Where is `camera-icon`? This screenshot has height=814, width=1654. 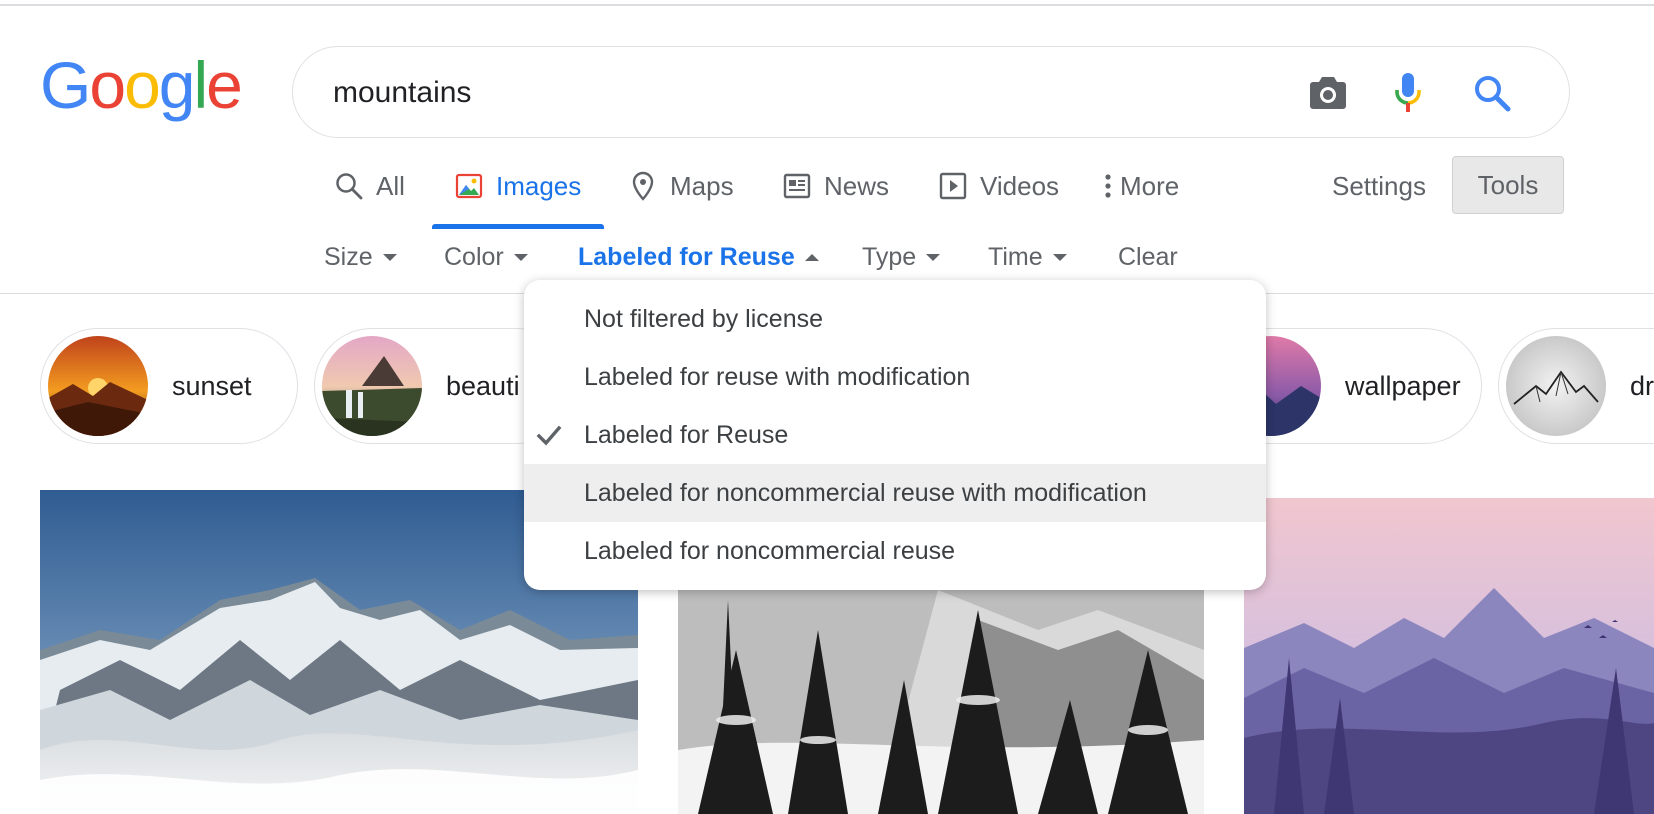 camera-icon is located at coordinates (1328, 93).